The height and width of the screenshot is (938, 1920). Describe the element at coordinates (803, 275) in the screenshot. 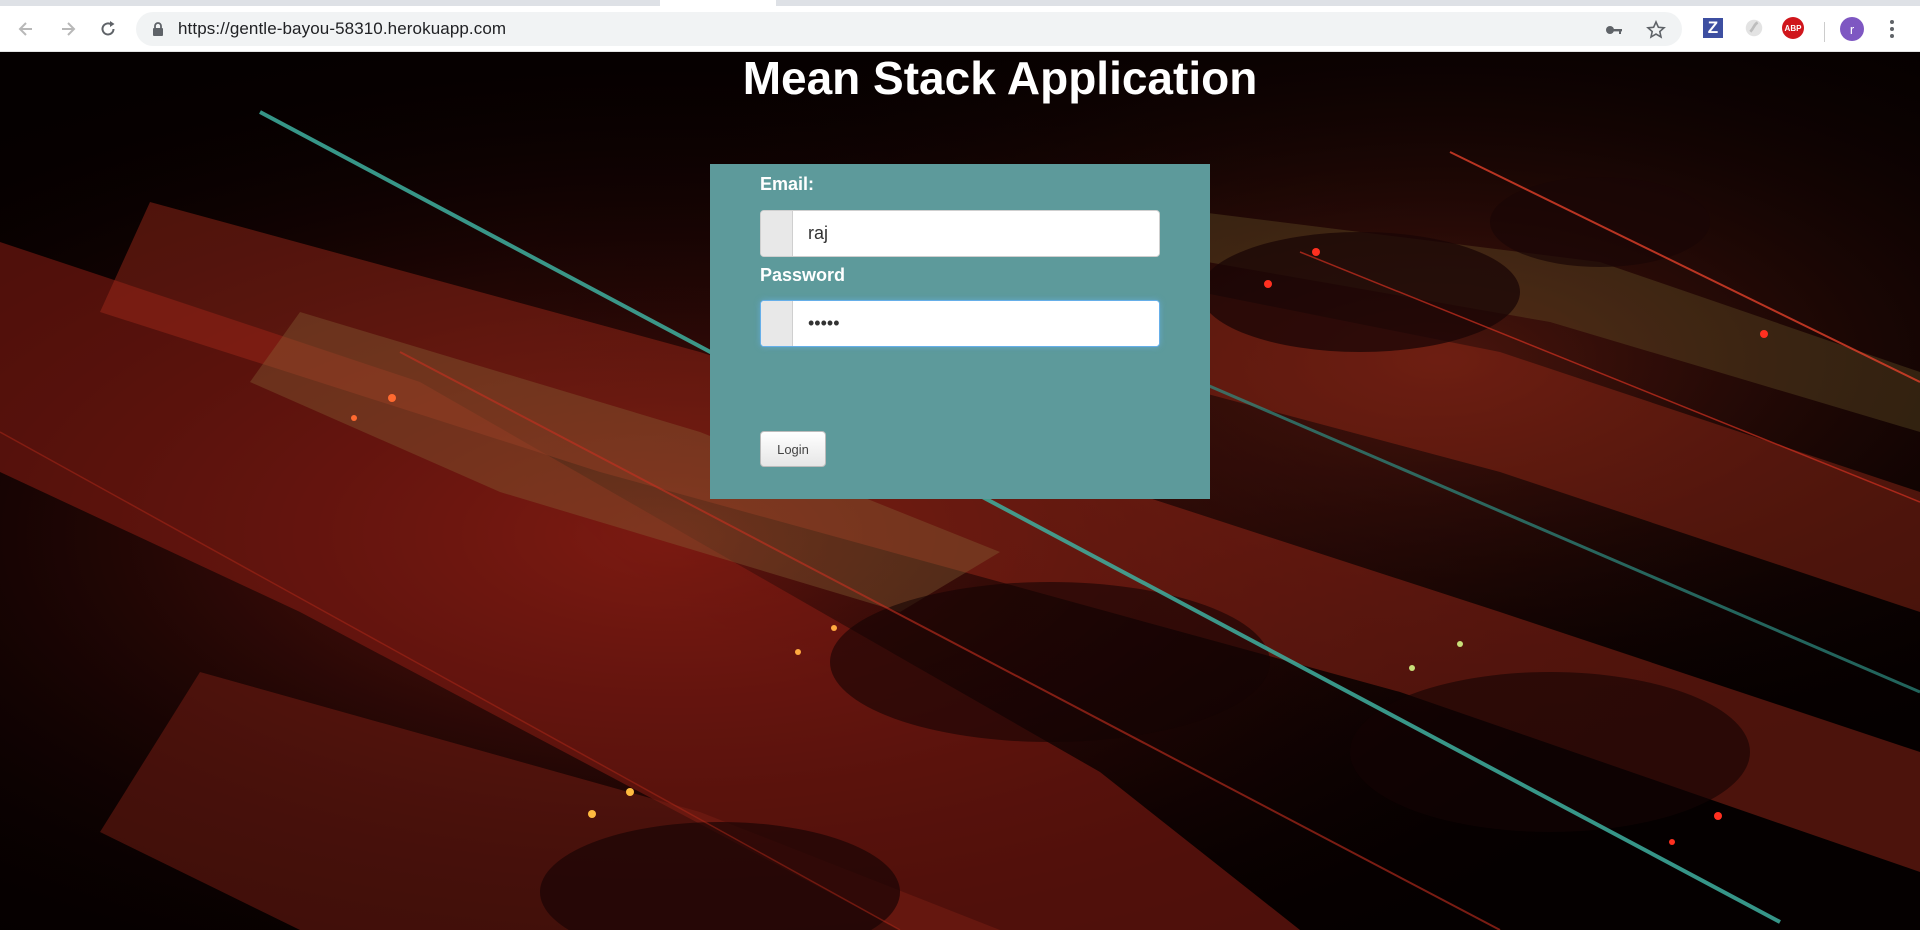

I see `password-label: Password` at that location.